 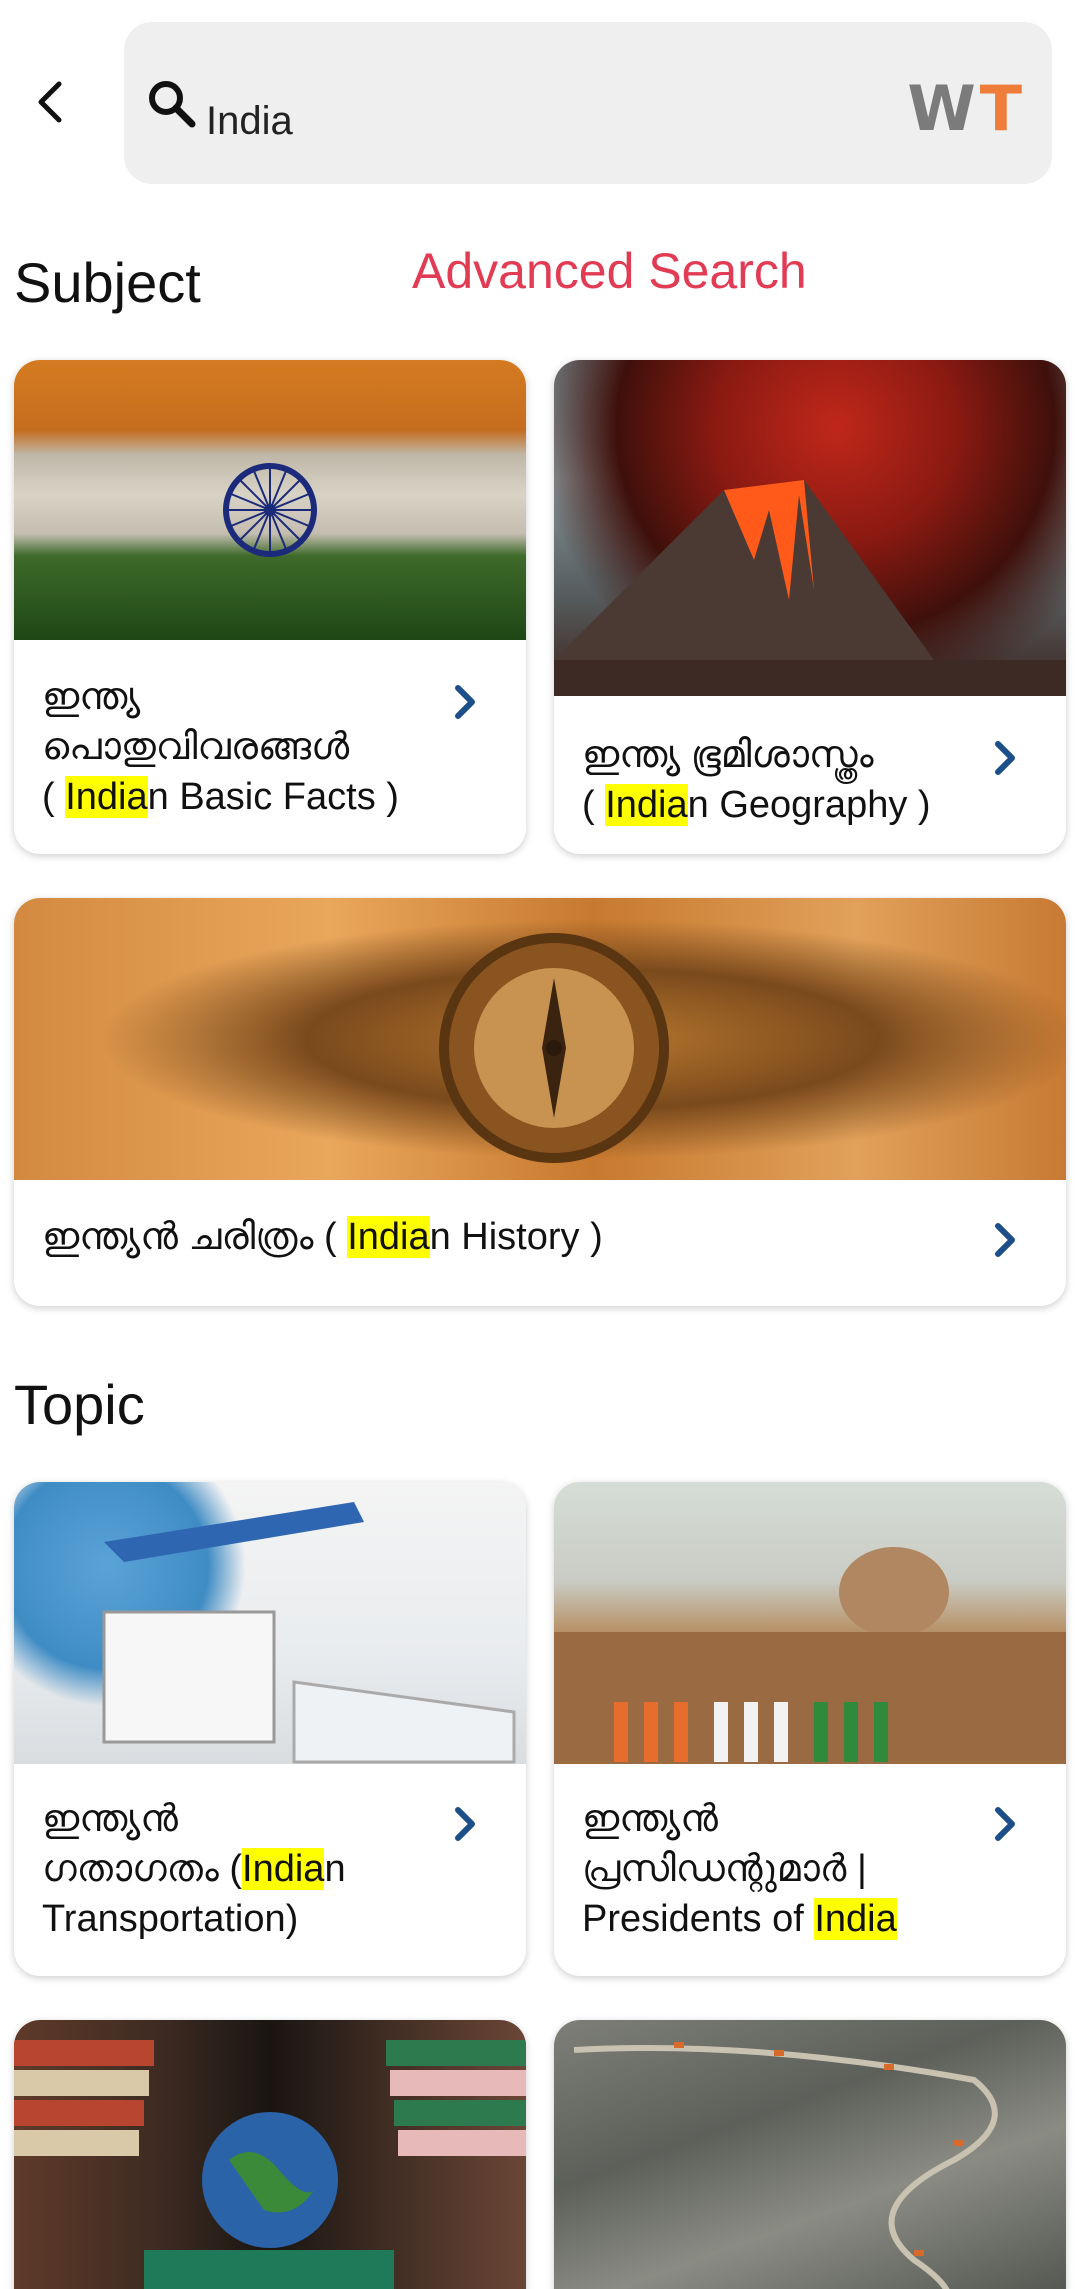 I want to click on caption-line-malayalam-2: പൊതുവിവരങ്ങൾ, so click(x=196, y=747).